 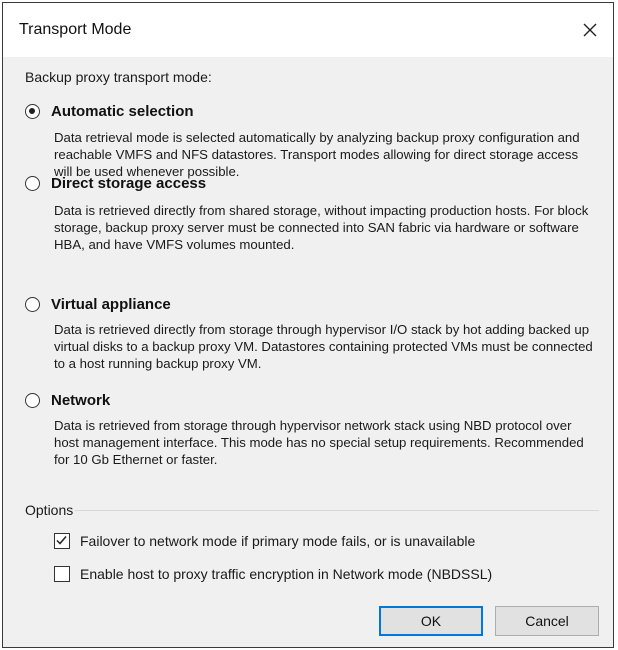 I want to click on radio-label: Direct storage access, so click(x=129, y=183).